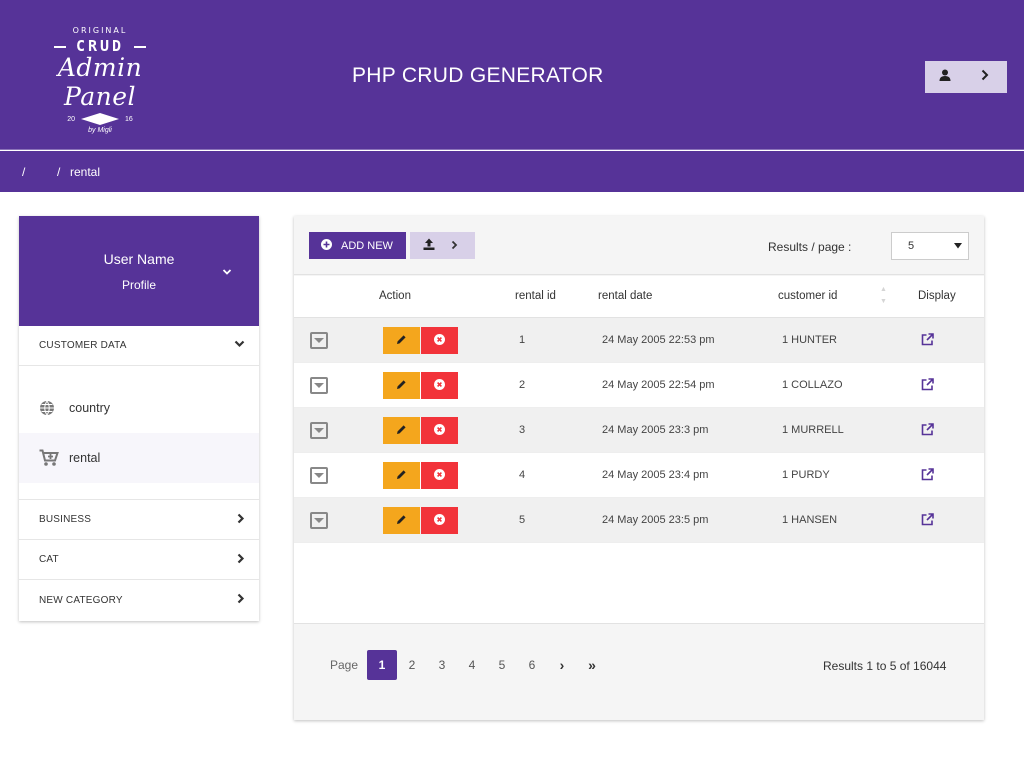 Image resolution: width=1024 pixels, height=768 pixels. I want to click on sidebar-item-rental: rental, so click(139, 458).